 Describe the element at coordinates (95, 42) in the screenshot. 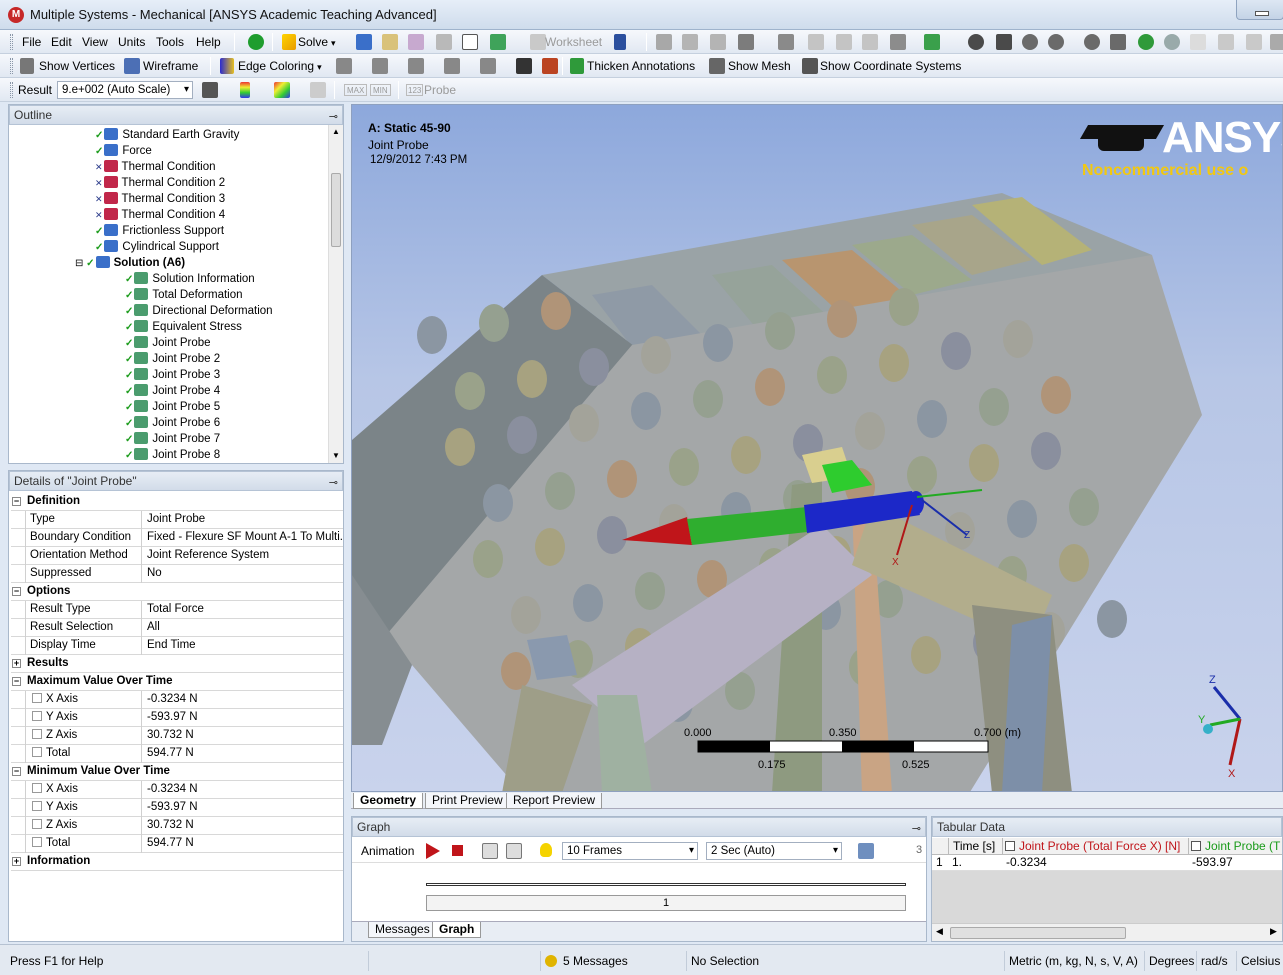

I see `menu-view: View` at that location.